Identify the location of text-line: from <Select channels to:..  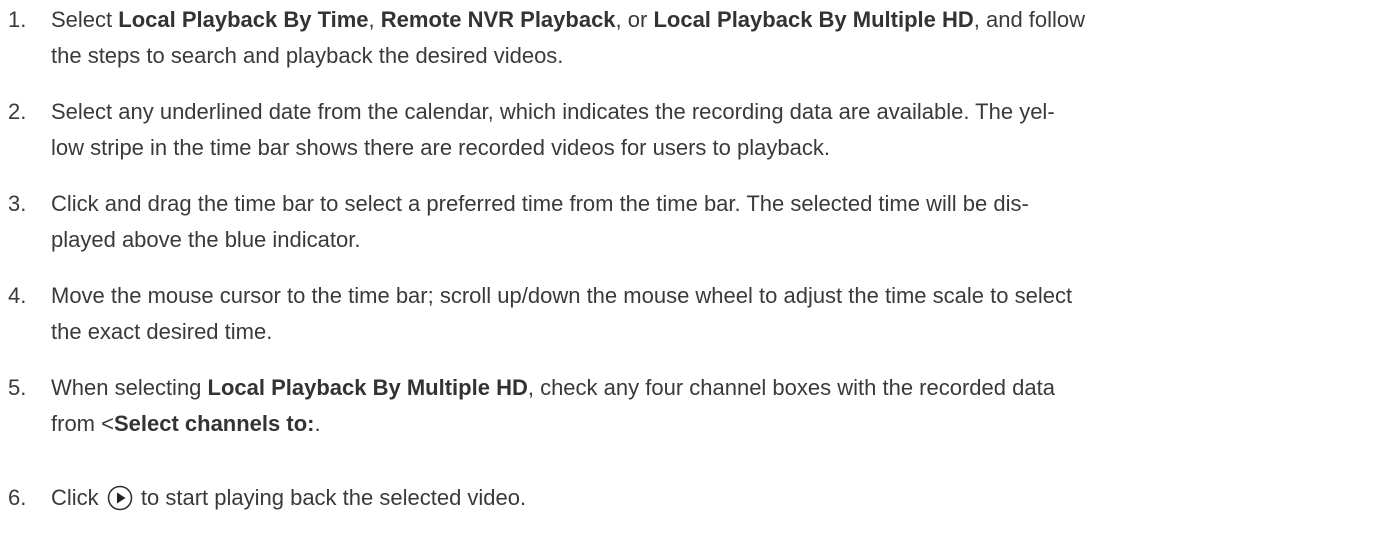
(712, 424).